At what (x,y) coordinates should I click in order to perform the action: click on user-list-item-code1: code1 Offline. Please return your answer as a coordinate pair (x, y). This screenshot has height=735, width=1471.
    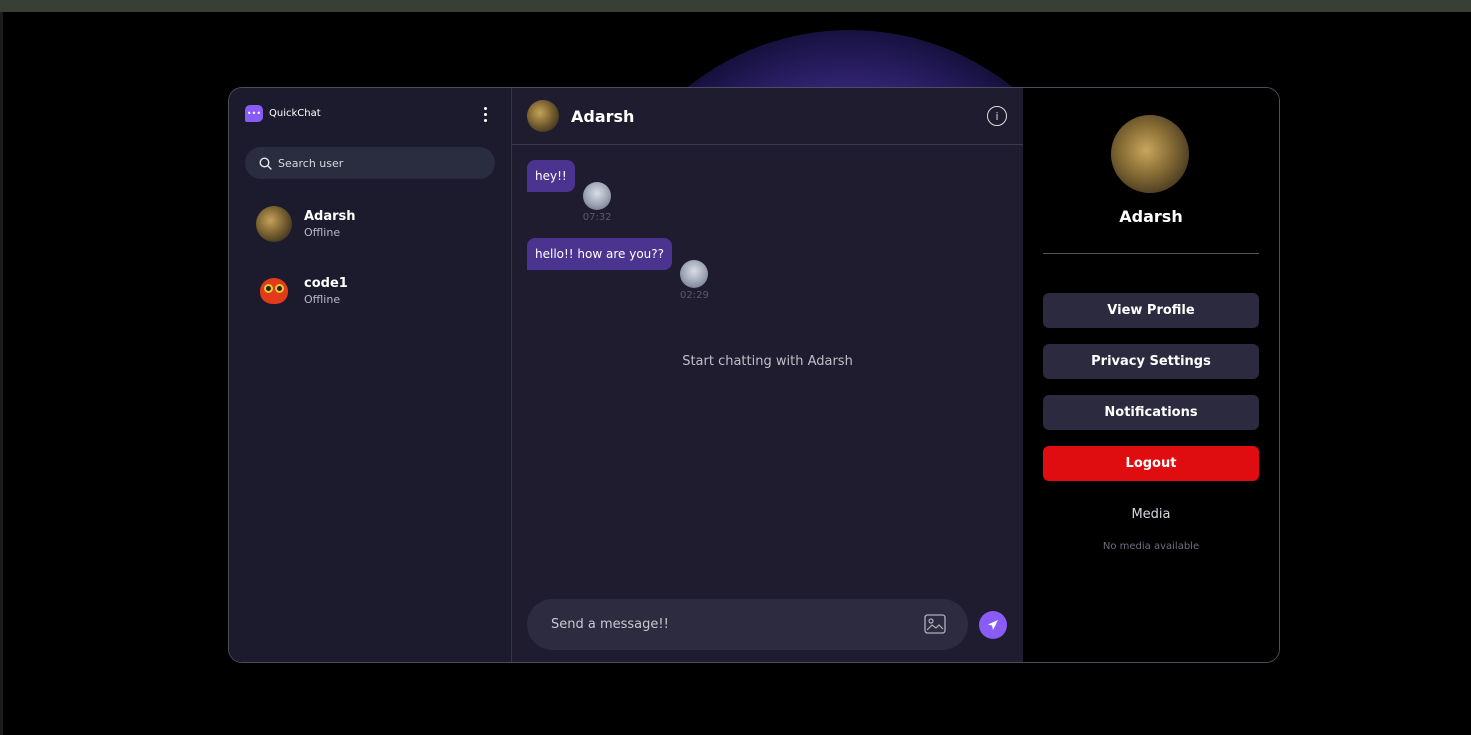
    Looking at the image, I should click on (302, 291).